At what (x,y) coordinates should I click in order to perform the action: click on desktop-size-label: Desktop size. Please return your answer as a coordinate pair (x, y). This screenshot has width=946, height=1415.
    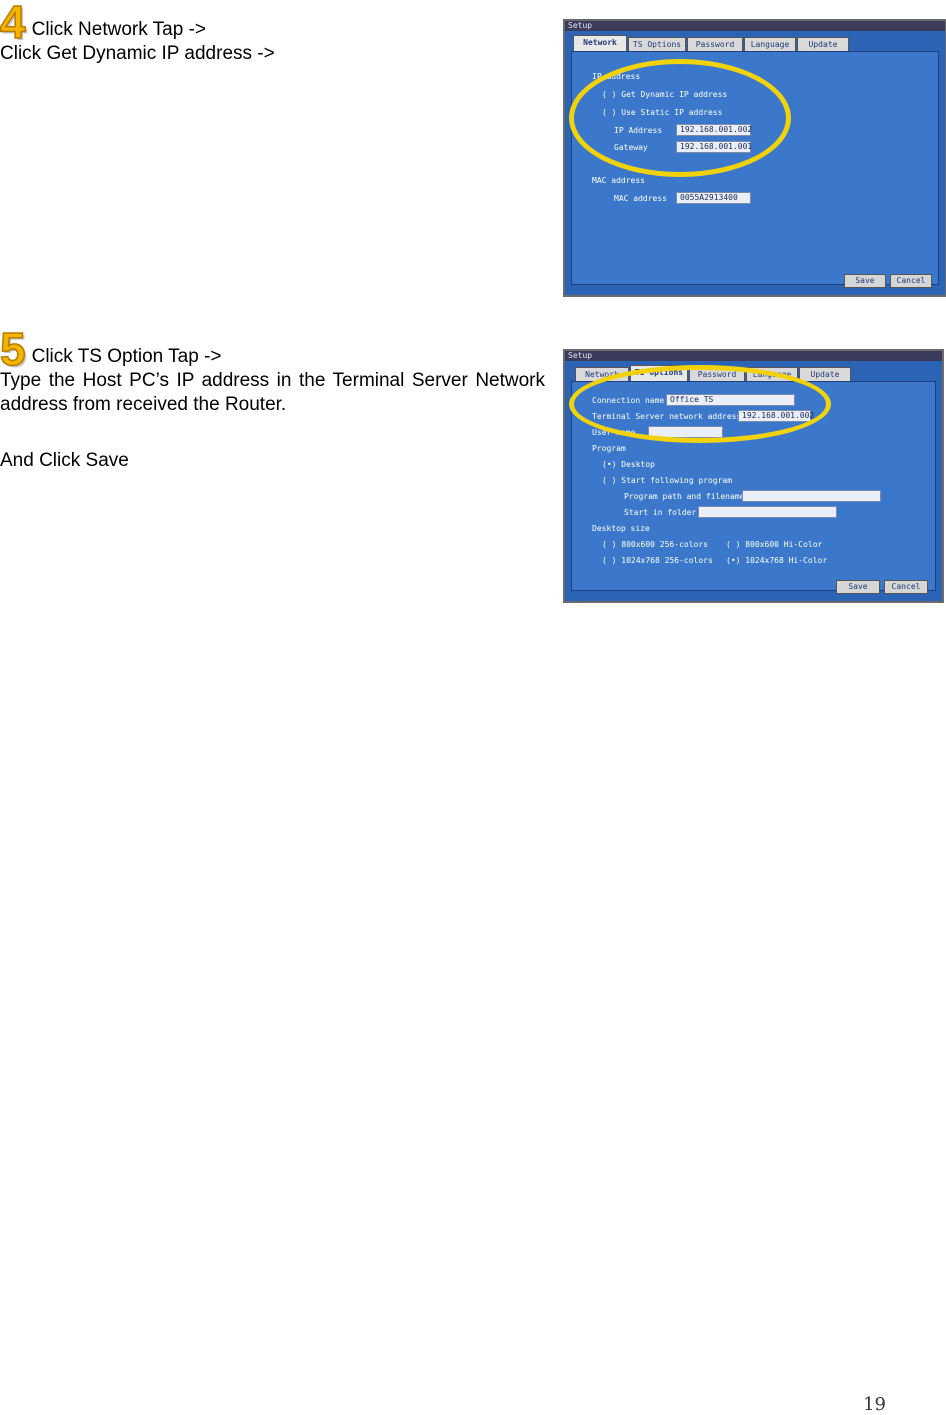
    Looking at the image, I should click on (621, 528).